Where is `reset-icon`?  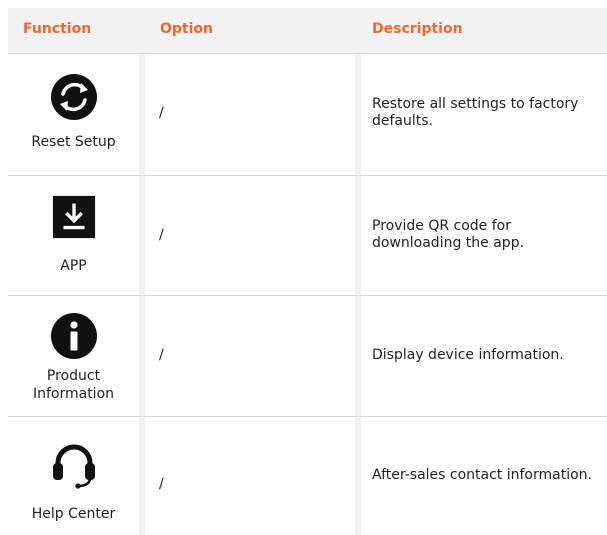 reset-icon is located at coordinates (73, 97).